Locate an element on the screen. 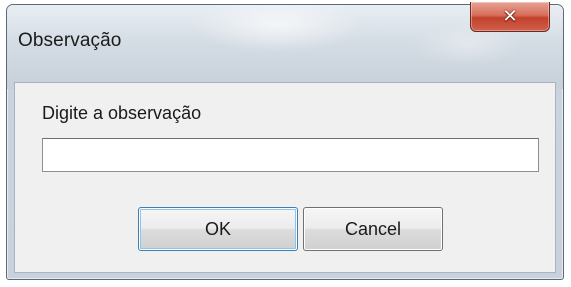 The image size is (571, 287). dialog-title: Observação is located at coordinates (70, 40).